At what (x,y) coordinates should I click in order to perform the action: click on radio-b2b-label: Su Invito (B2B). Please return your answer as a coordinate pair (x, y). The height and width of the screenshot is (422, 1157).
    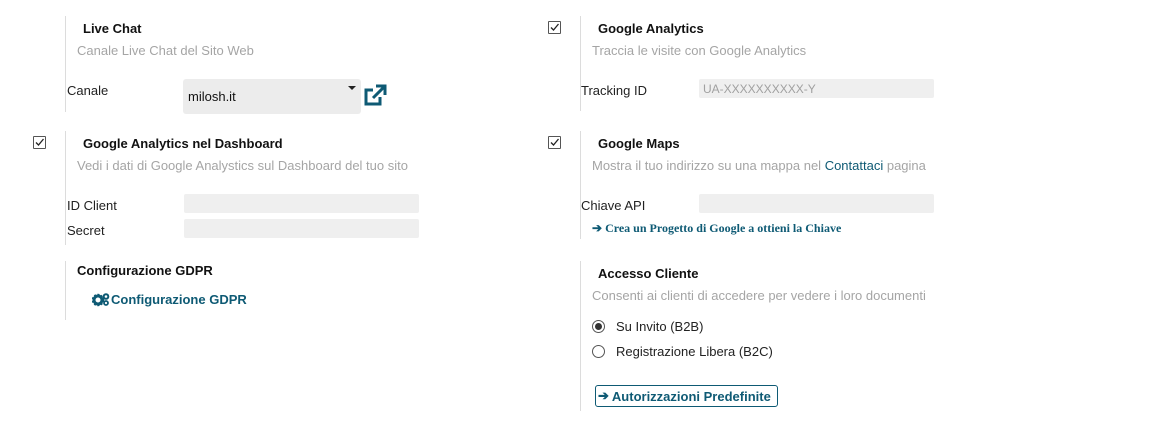
    Looking at the image, I should click on (660, 326).